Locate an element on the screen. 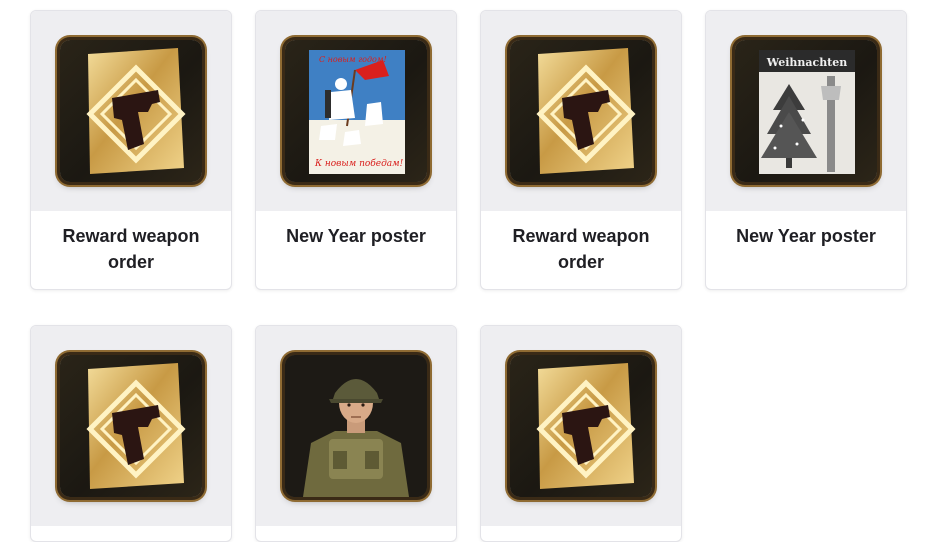 Image resolution: width=940 pixels, height=542 pixels. item-card-new-year-poster-2: Weihnachten New Year poster is located at coordinates (806, 150).